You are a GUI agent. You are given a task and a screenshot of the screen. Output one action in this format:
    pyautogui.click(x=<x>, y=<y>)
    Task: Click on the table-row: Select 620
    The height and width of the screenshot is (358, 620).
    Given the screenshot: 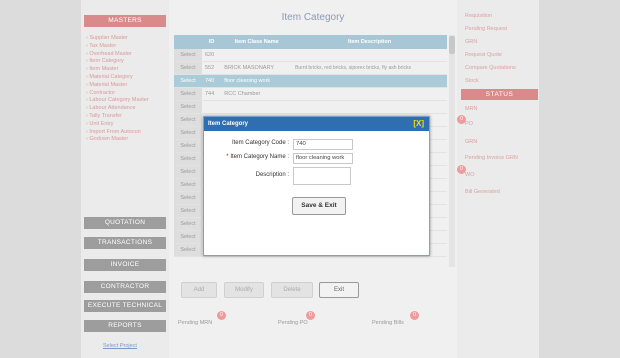 What is the action you would take?
    pyautogui.click(x=310, y=55)
    